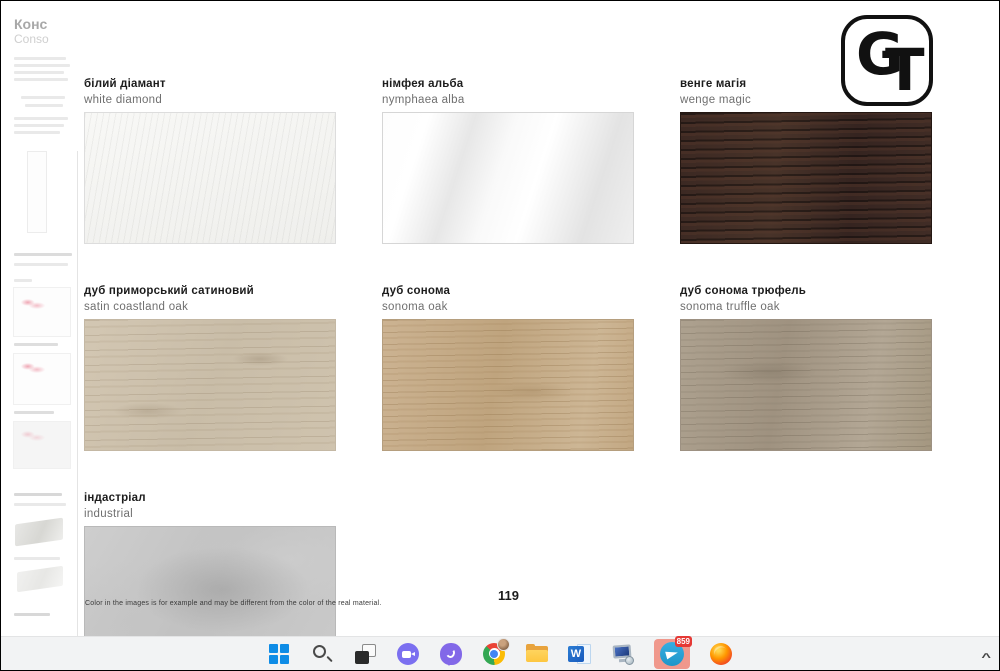 This screenshot has width=1000, height=671. I want to click on sidebar-divider, so click(77, 394).